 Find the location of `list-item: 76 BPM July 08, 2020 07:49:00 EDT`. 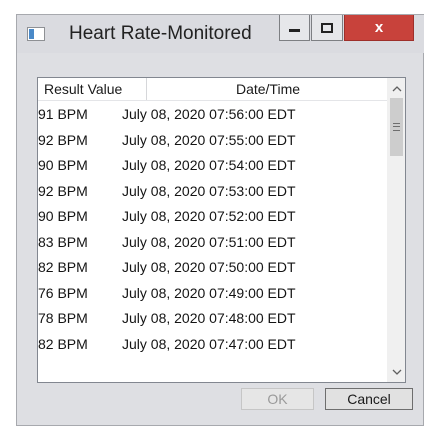

list-item: 76 BPM July 08, 2020 07:49:00 EDT is located at coordinates (213, 294).